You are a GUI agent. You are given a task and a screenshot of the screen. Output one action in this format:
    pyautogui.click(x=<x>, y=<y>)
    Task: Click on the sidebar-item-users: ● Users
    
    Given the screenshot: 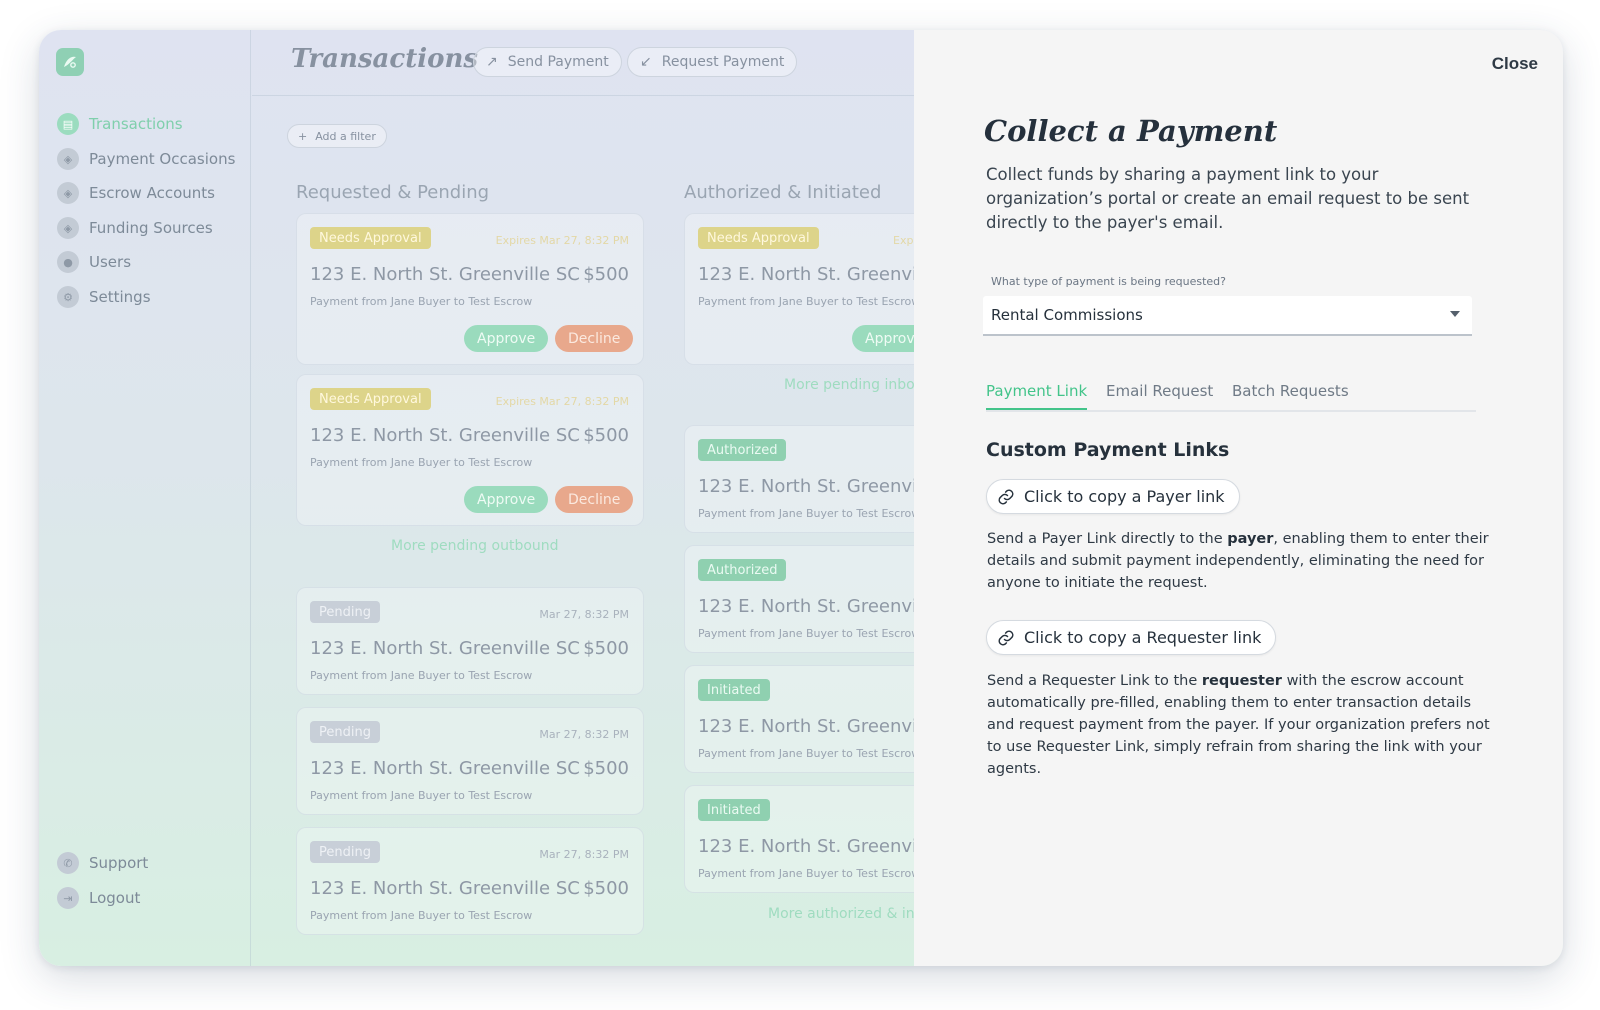 What is the action you would take?
    pyautogui.click(x=94, y=262)
    